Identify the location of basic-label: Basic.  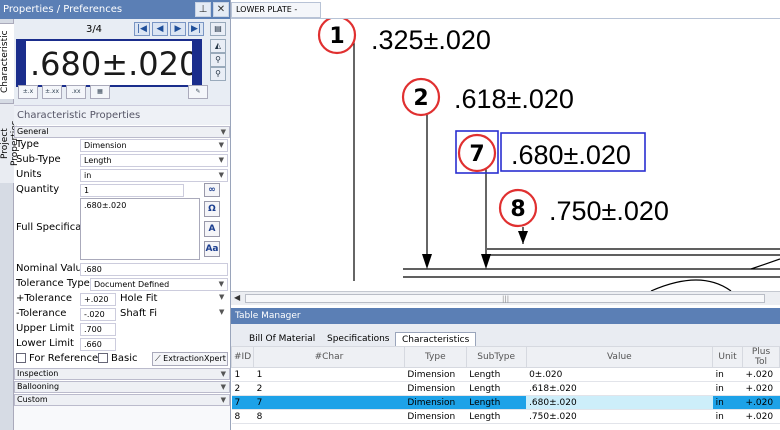
(124, 358).